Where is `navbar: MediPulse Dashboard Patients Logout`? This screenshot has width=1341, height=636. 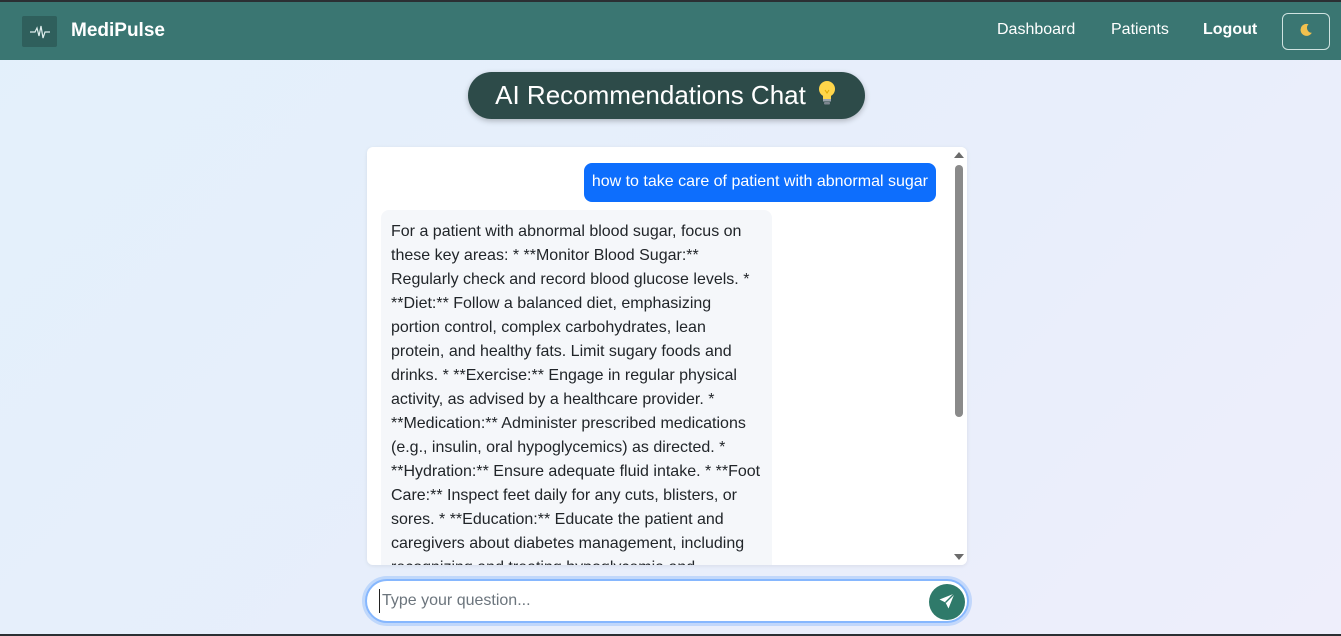 navbar: MediPulse Dashboard Patients Logout is located at coordinates (670, 31).